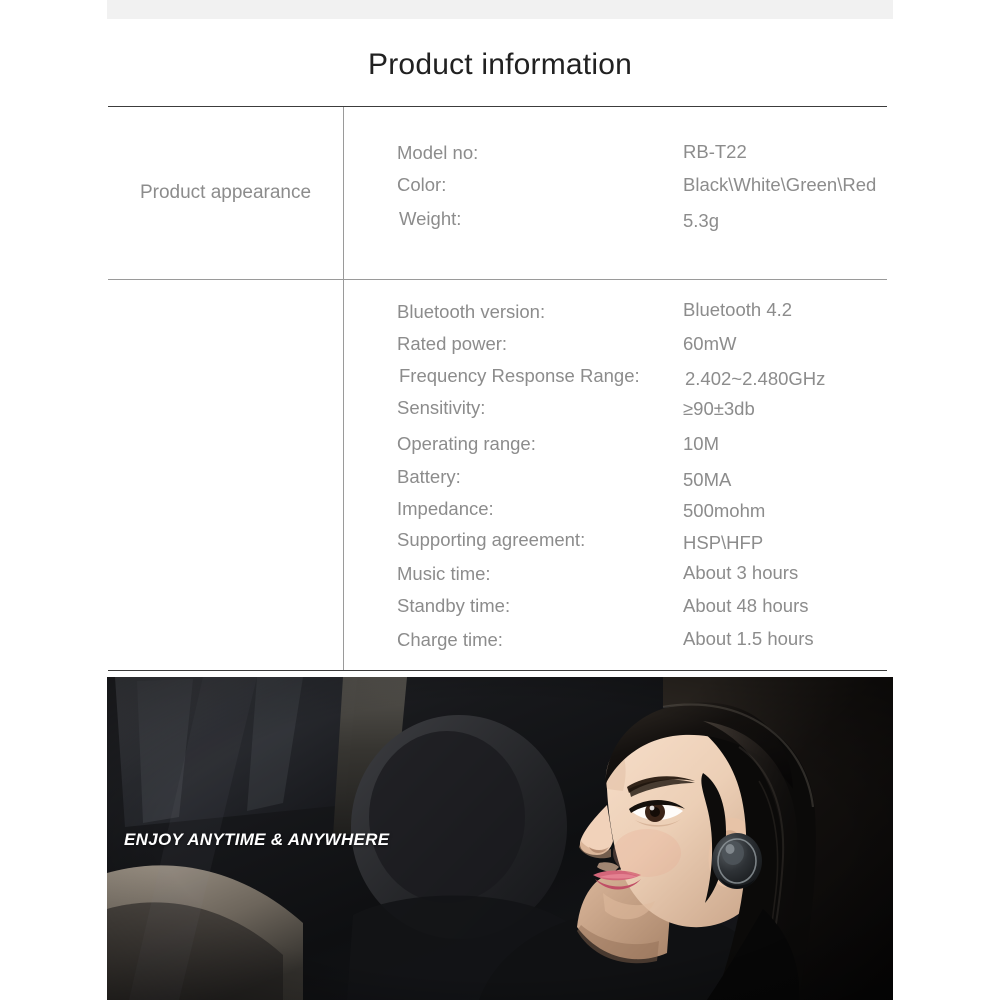 This screenshot has height=1000, width=1000. I want to click on attribute-value: Bluetooth 4.2, so click(738, 309).